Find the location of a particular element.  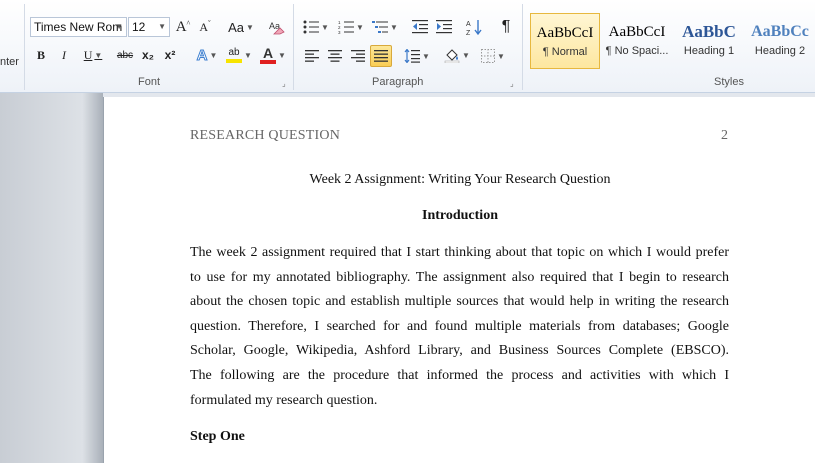

paragraph-line: formulated my research question. is located at coordinates (284, 400).